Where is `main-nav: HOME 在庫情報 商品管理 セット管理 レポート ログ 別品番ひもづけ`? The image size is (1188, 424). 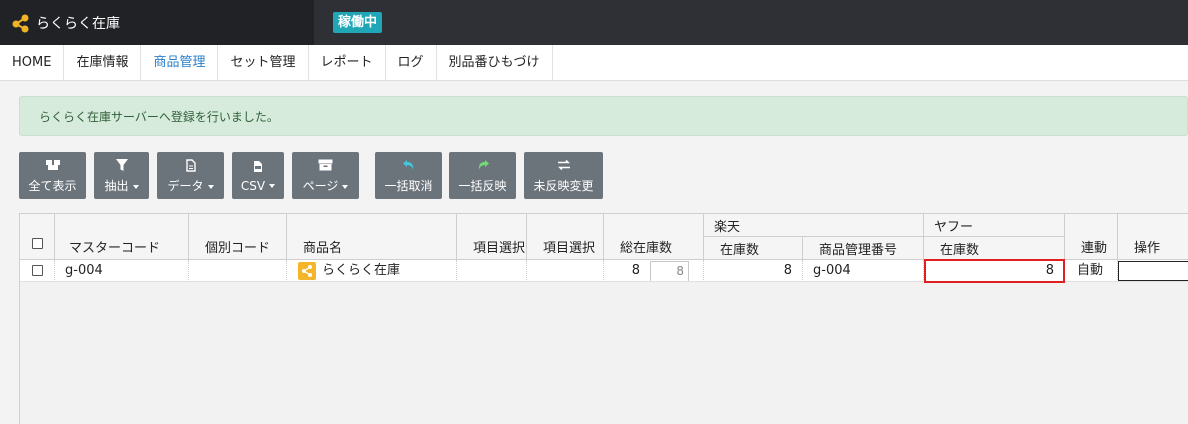 main-nav: HOME 在庫情報 商品管理 セット管理 レポート ログ 別品番ひもづけ is located at coordinates (594, 63).